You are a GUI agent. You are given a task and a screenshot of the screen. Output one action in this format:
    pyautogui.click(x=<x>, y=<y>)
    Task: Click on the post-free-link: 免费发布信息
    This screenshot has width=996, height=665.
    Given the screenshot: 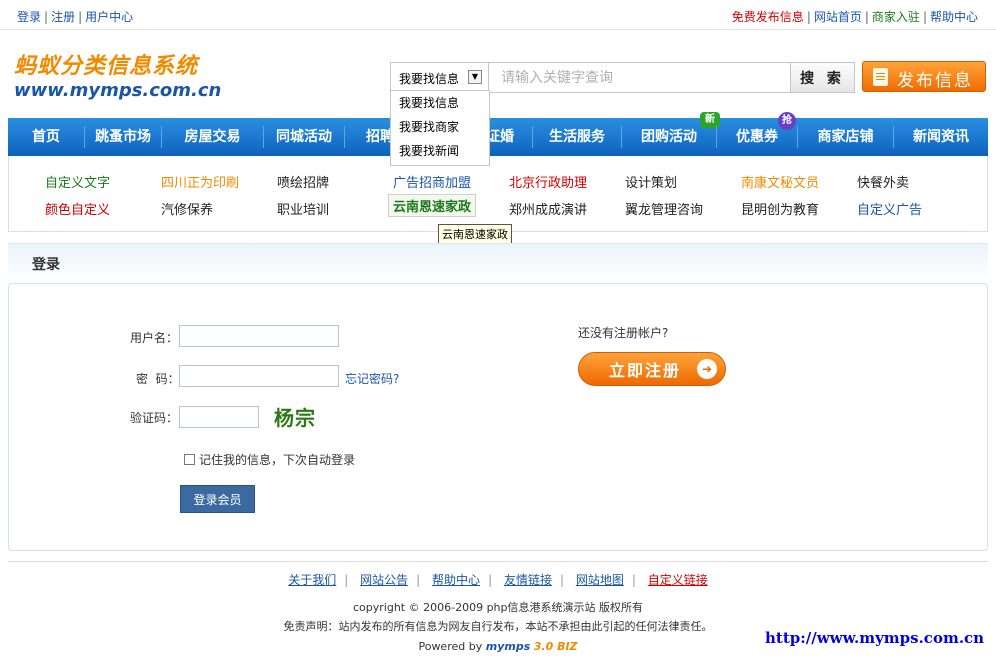 What is the action you would take?
    pyautogui.click(x=768, y=17)
    